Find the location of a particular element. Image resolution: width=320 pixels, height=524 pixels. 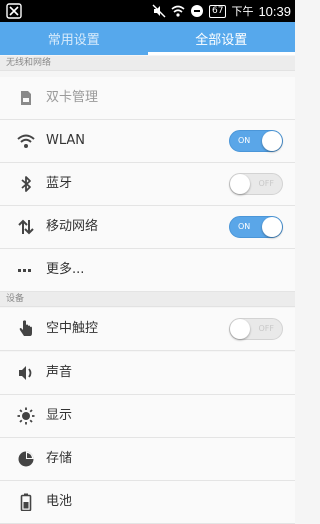

bluetooth-toggle: OFF is located at coordinates (256, 184).